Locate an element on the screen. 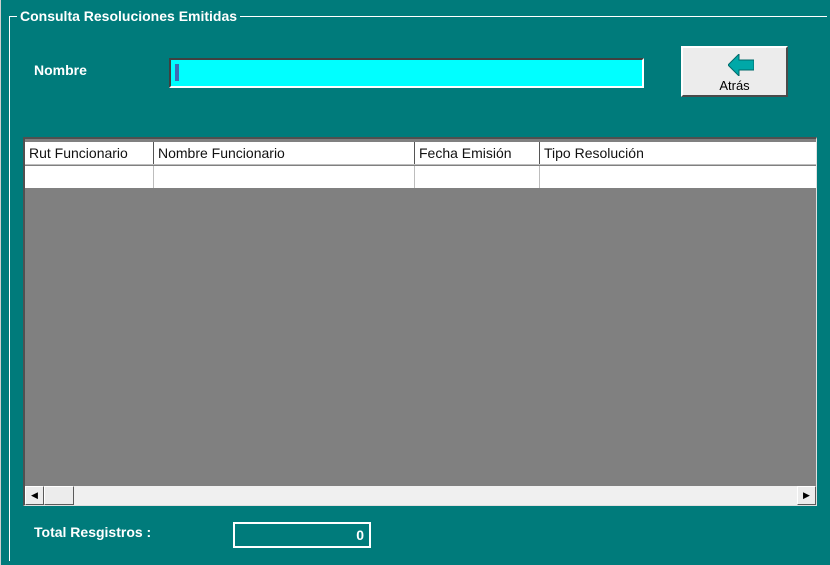 The image size is (830, 565). column-header-rut: Rut Funcionario is located at coordinates (89, 153).